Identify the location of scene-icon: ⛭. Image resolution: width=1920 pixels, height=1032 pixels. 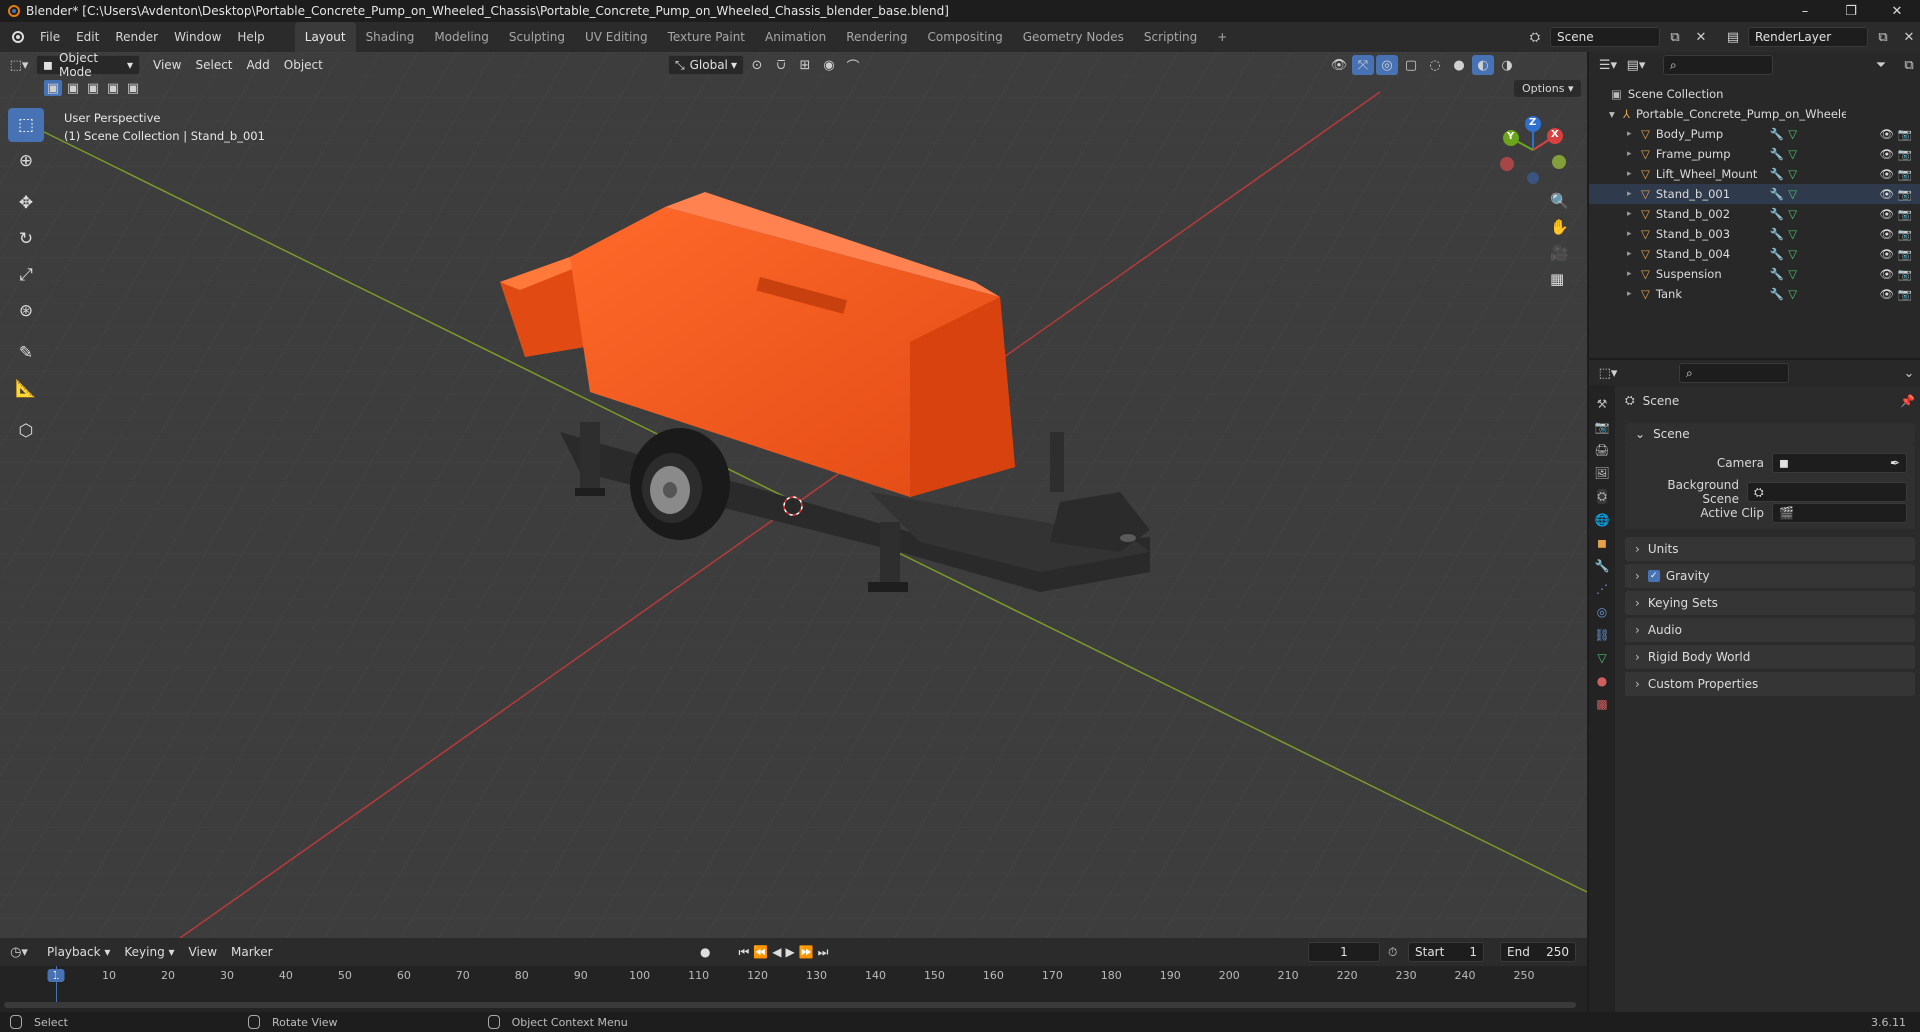
(1535, 37).